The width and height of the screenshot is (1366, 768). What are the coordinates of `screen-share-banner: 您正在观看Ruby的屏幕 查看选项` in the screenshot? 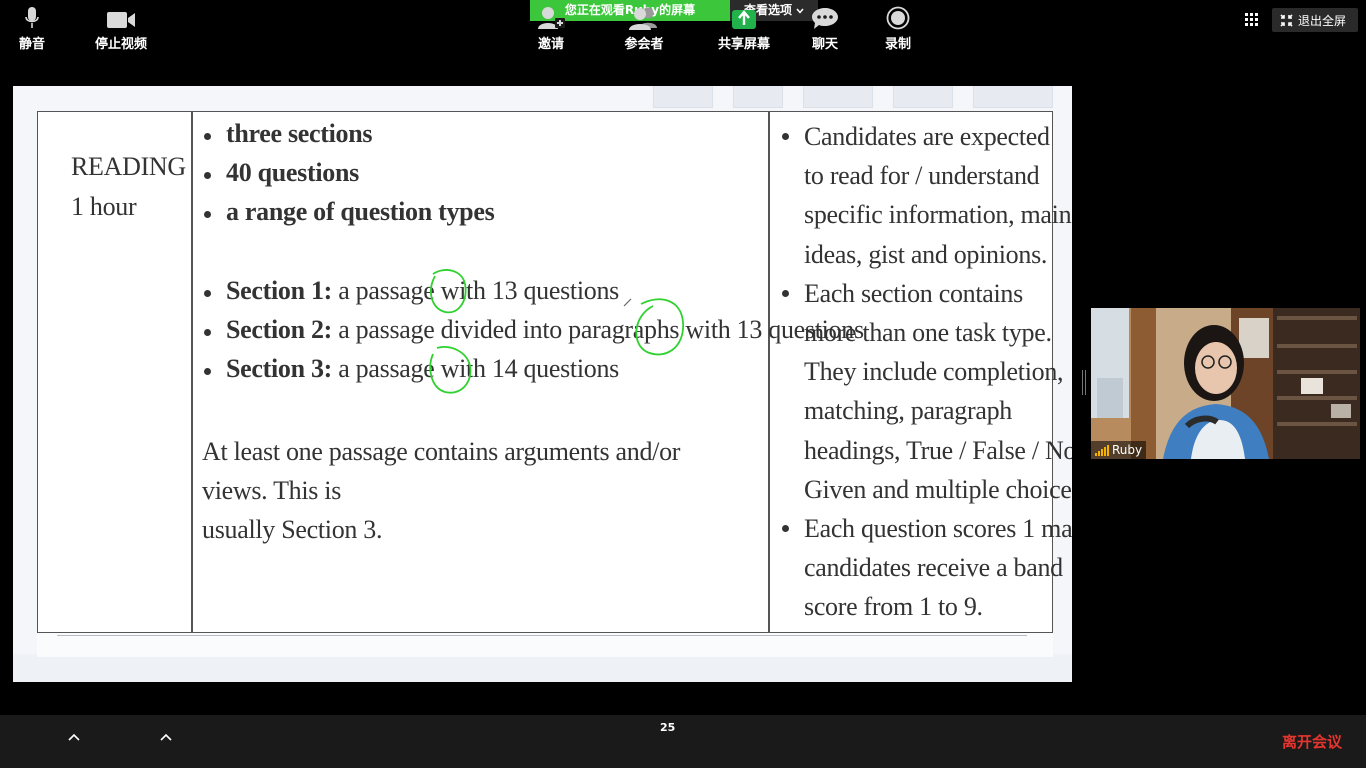 It's located at (674, 10).